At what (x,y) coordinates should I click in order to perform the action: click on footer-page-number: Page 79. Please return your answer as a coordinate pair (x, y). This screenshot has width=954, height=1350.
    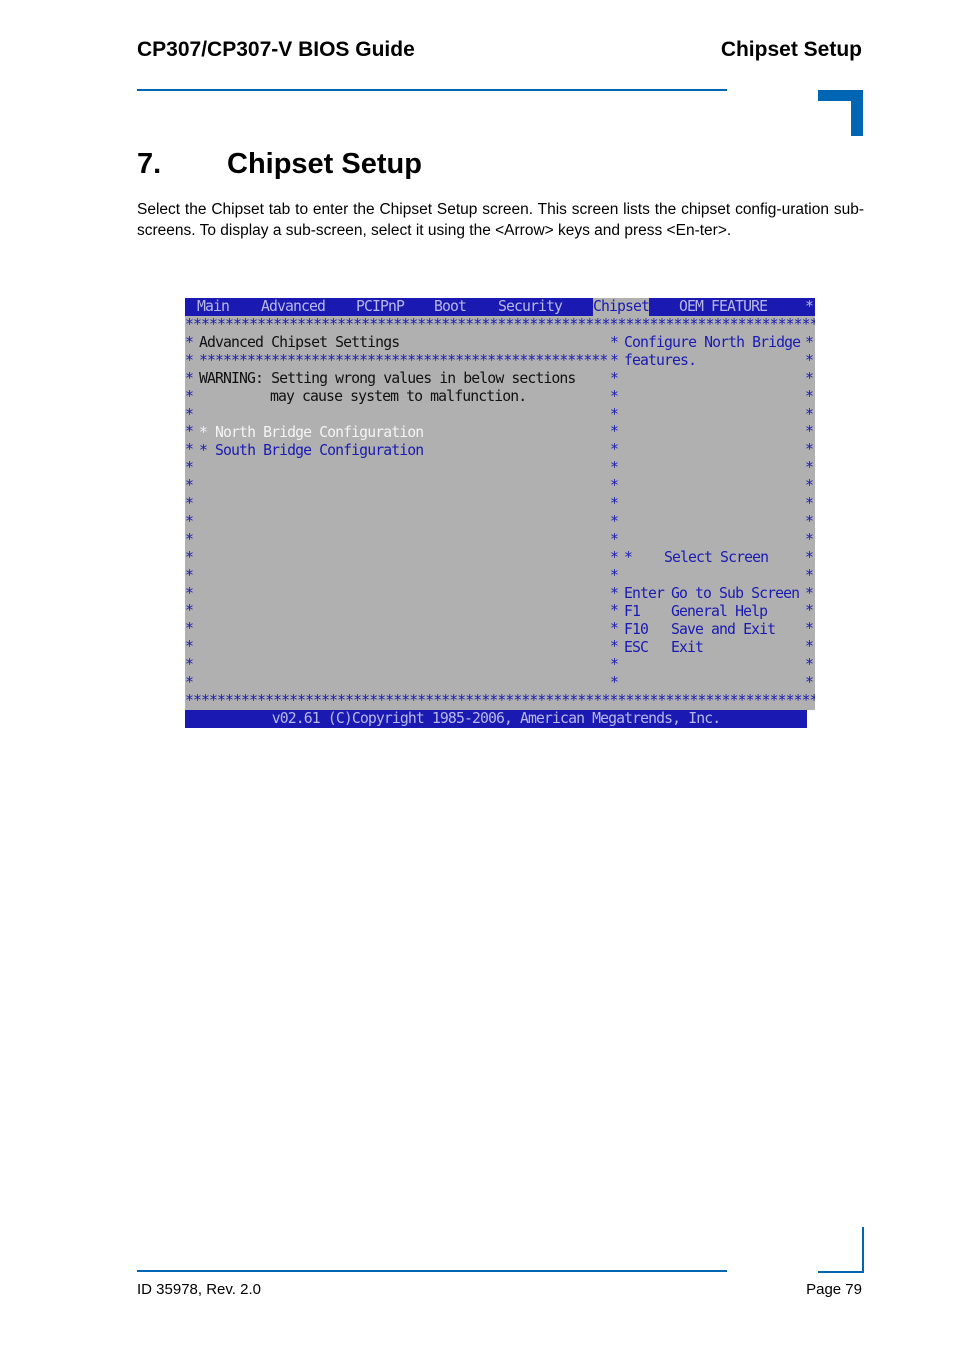
    Looking at the image, I should click on (834, 1289).